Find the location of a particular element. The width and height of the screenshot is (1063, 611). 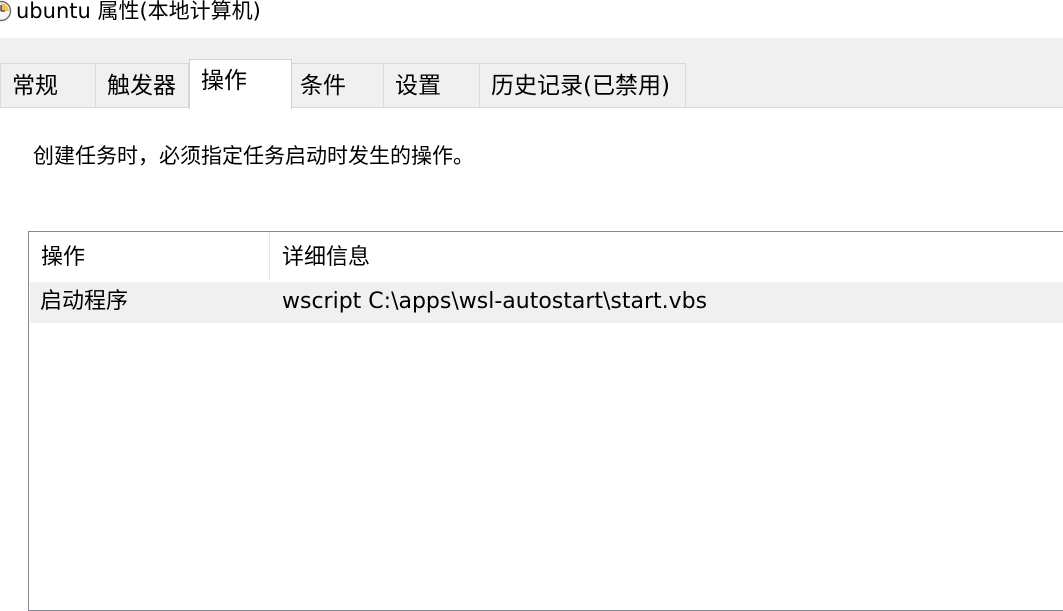

actions-description: 创建任务时，必须指定任务启动时发生的操作。 is located at coordinates (253, 156).